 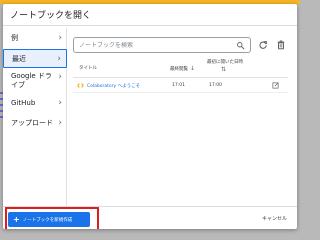 I want to click on open-in-new-icon, so click(x=275, y=85).